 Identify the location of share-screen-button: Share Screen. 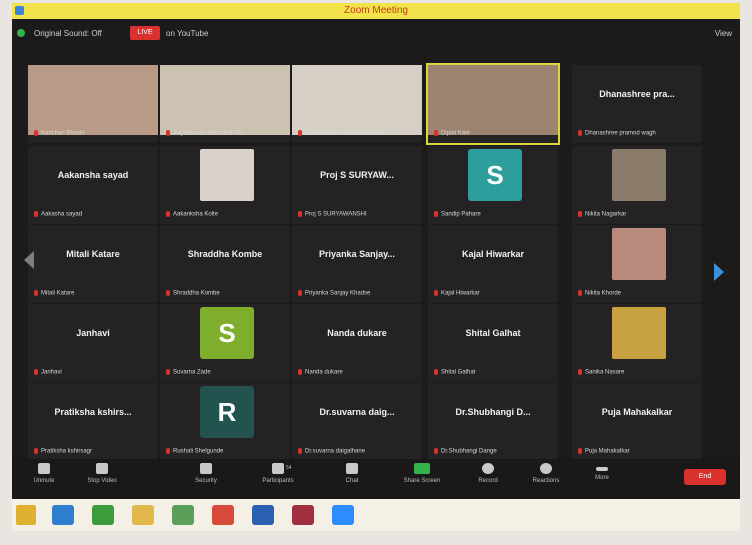
(422, 473).